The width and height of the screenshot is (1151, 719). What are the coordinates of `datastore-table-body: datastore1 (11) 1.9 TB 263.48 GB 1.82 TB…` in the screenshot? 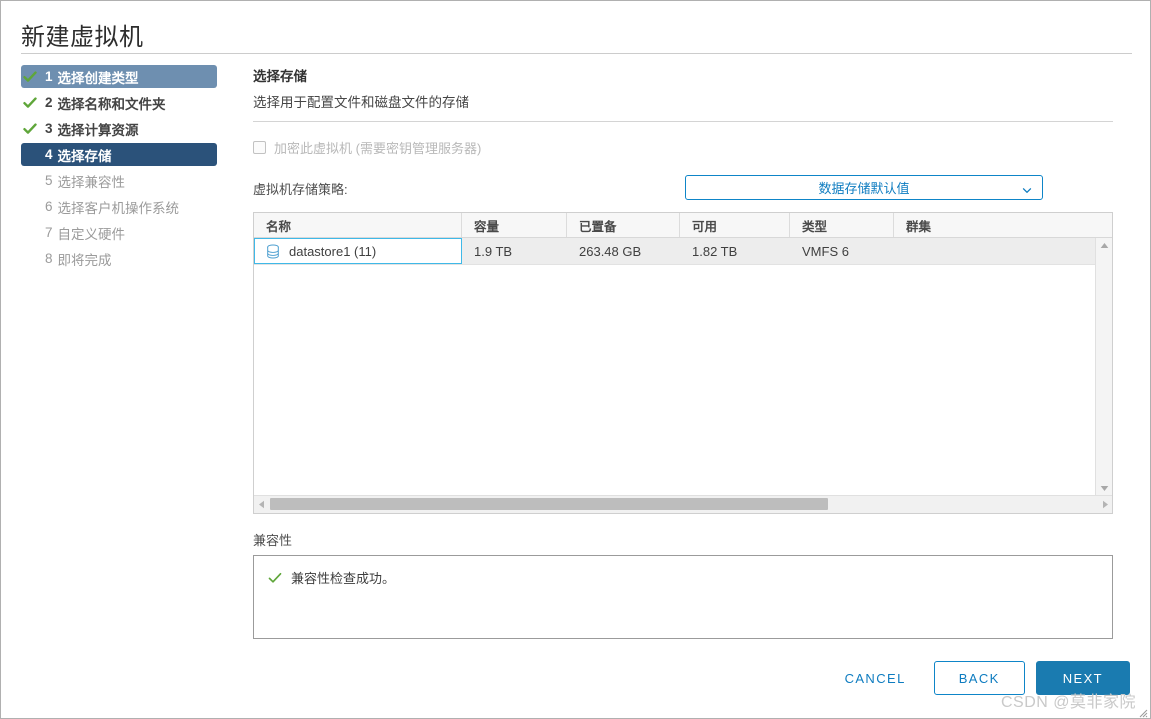 It's located at (683, 251).